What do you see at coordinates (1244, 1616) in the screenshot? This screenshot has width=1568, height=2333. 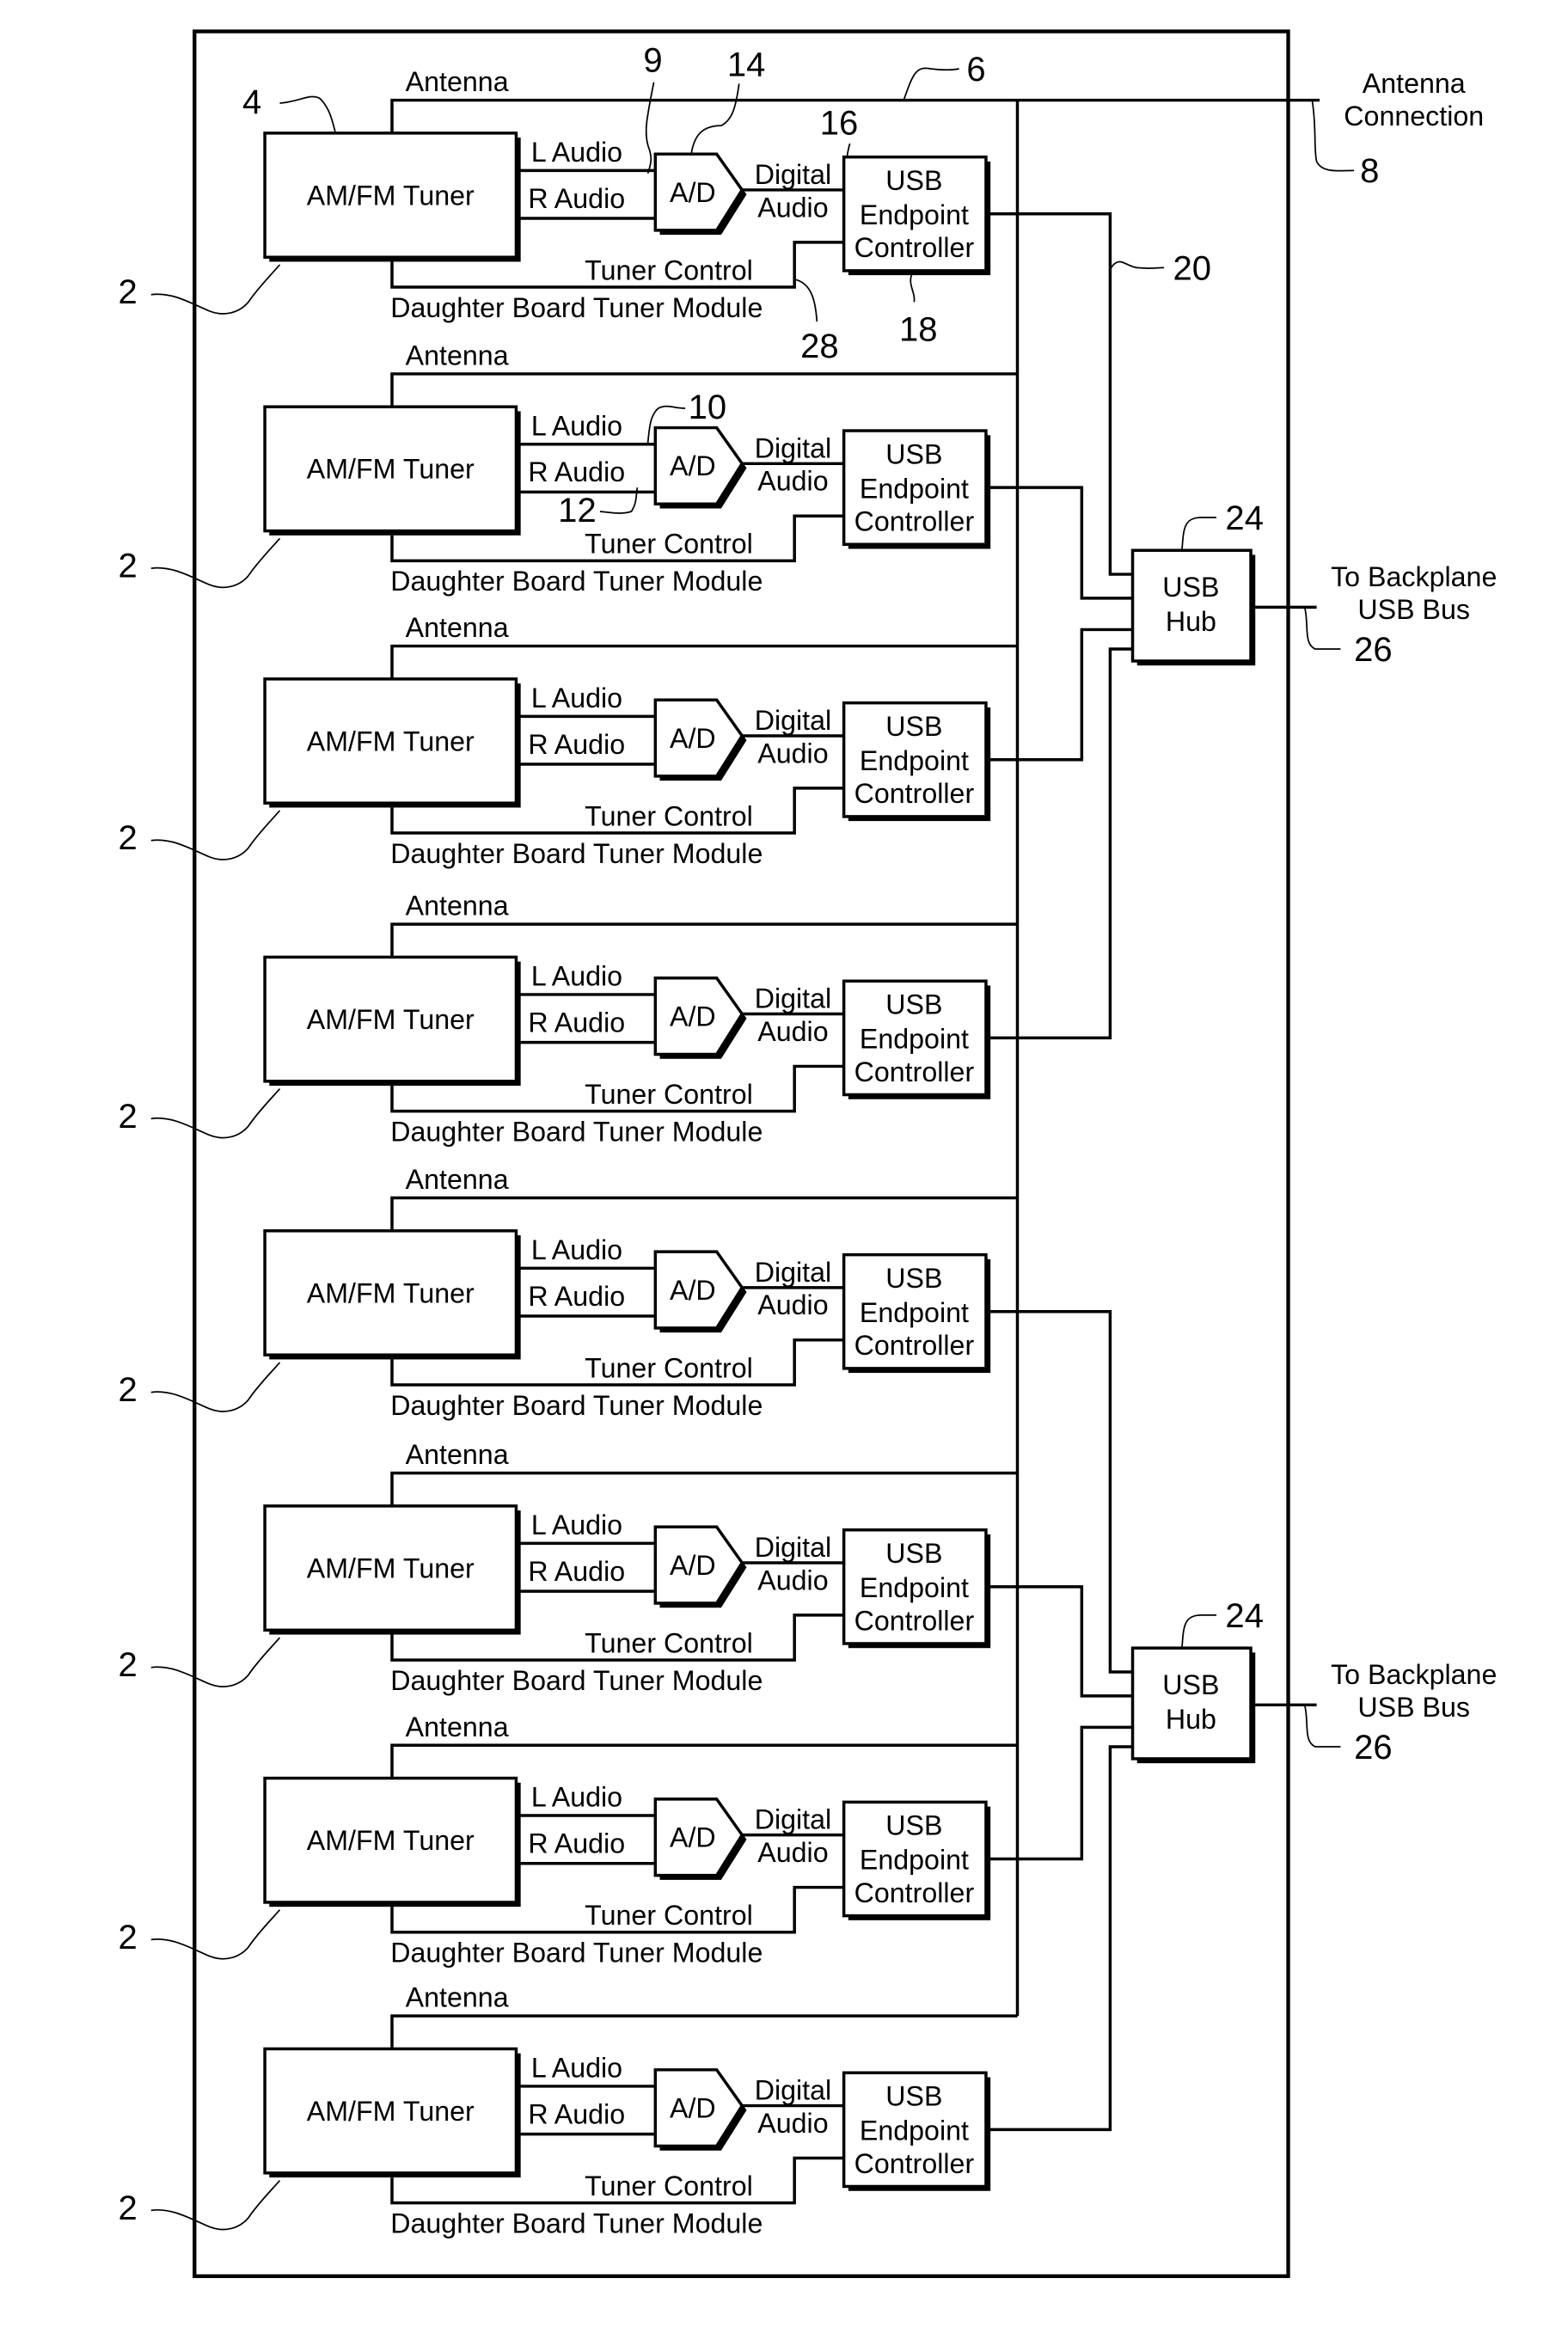 I see `usb-hub-ref: 24` at bounding box center [1244, 1616].